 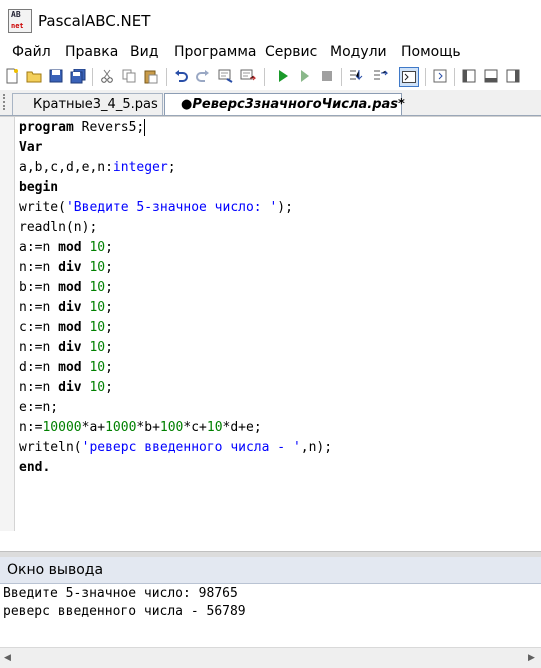 What do you see at coordinates (31, 147) in the screenshot?
I see `code-token: Var` at bounding box center [31, 147].